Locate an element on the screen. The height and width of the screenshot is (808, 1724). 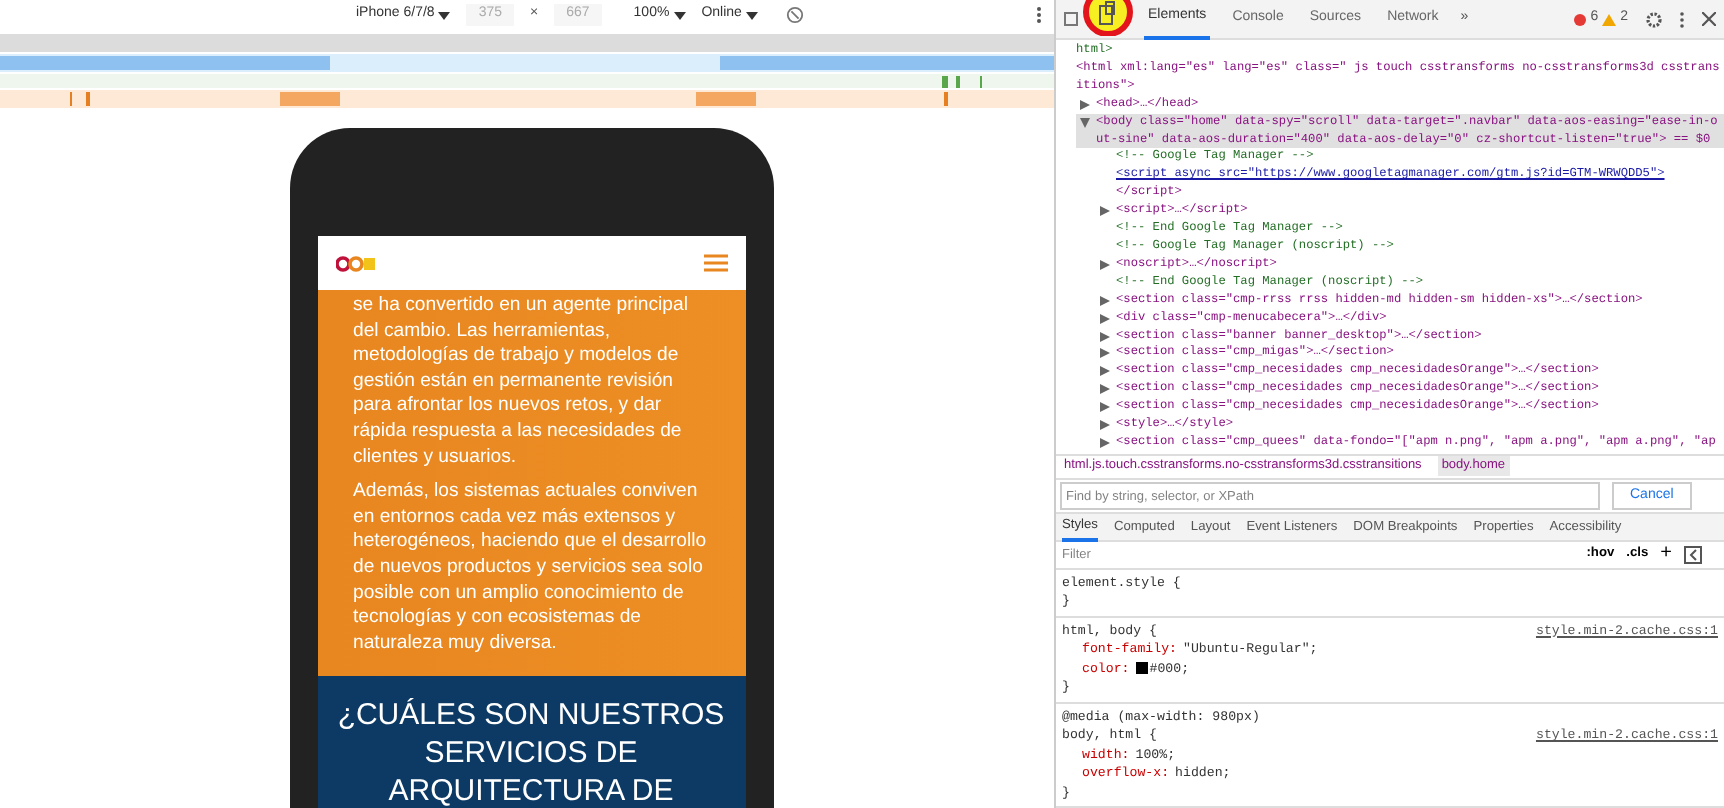
new-rule-button: + is located at coordinates (1666, 554).